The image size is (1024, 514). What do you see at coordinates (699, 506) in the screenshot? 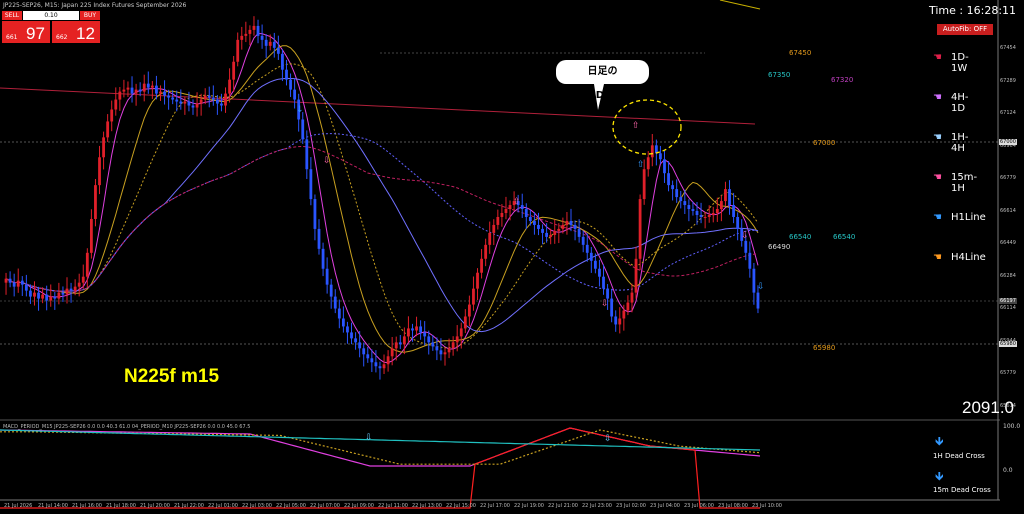
I see `time-tick: 23 Jul 06:00` at bounding box center [699, 506].